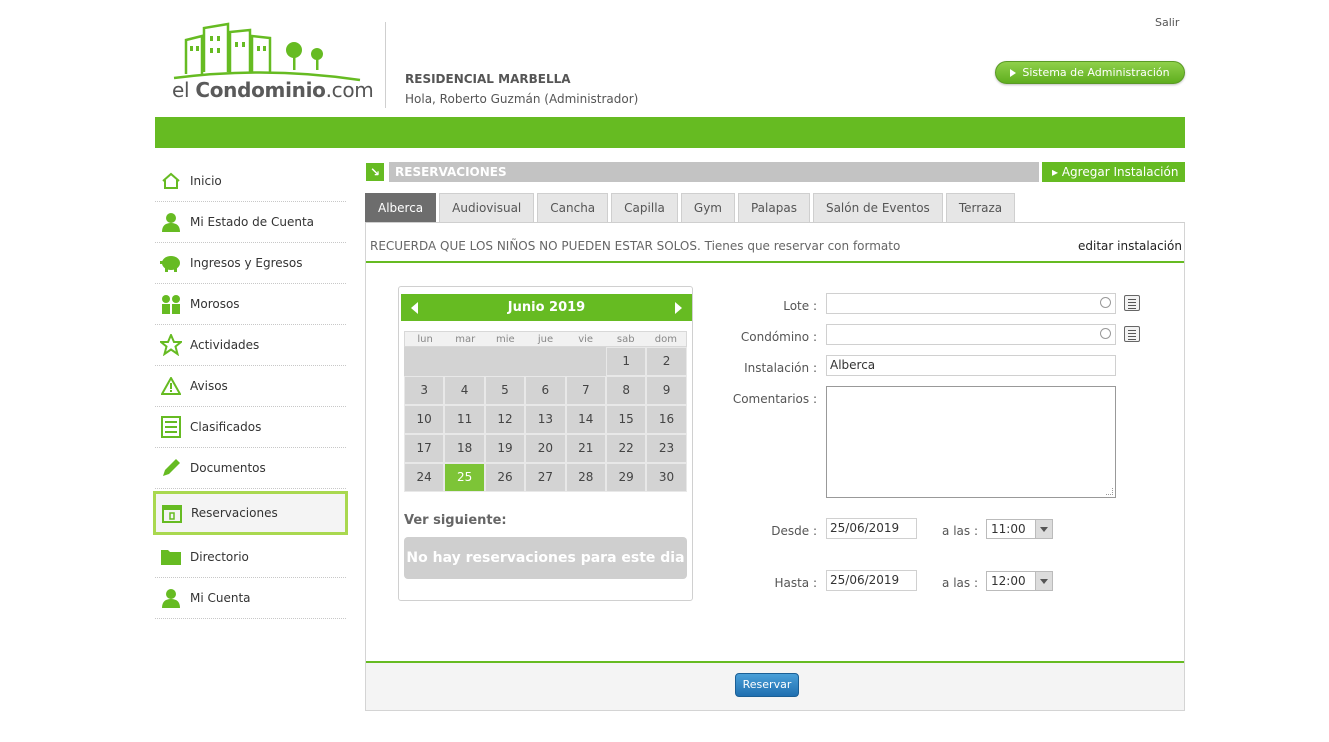 Image resolution: width=1329 pixels, height=742 pixels. What do you see at coordinates (267, 52) in the screenshot?
I see `buildings-logo-icon` at bounding box center [267, 52].